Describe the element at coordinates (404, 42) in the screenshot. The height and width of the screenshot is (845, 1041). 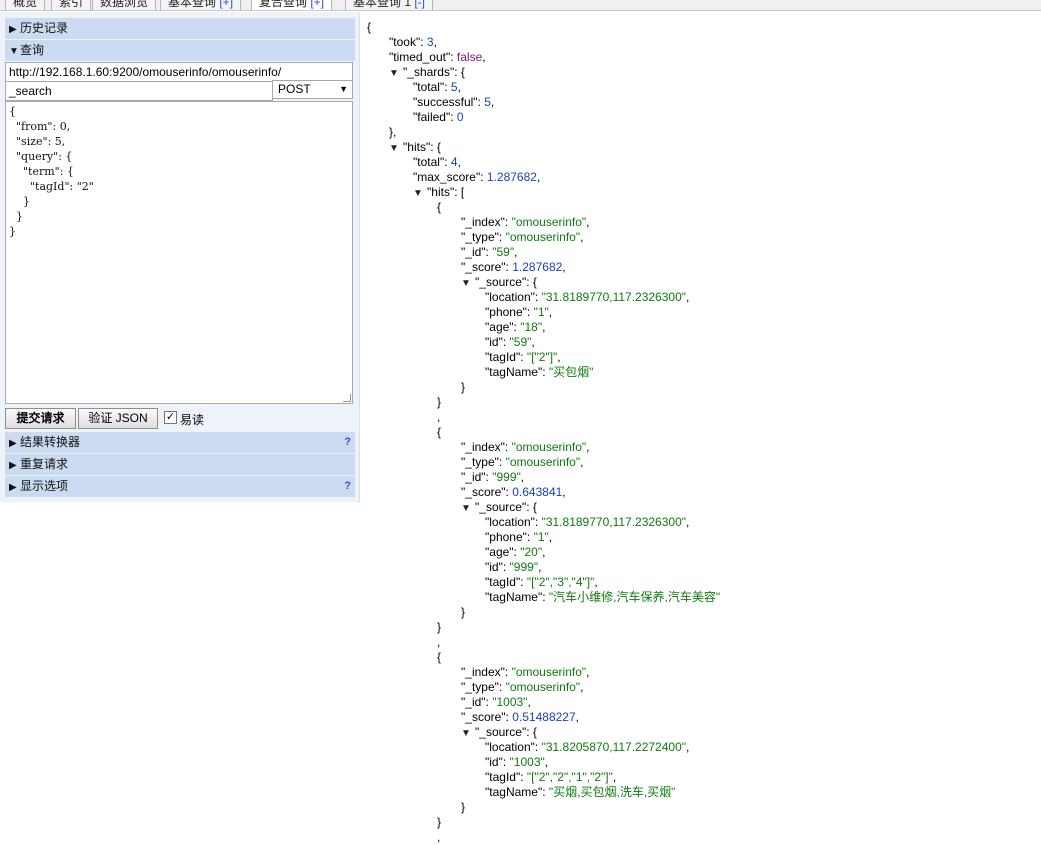
I see `json-key: took` at that location.